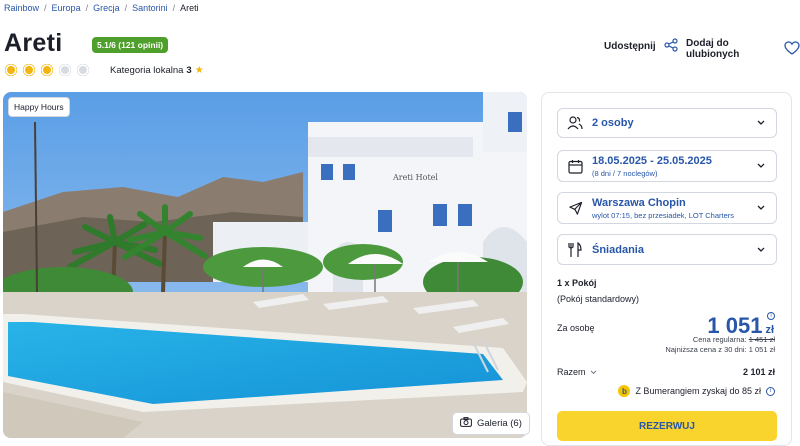 Image resolution: width=800 pixels, height=446 pixels. Describe the element at coordinates (613, 123) in the screenshot. I see `persons-value: 2 osoby` at that location.